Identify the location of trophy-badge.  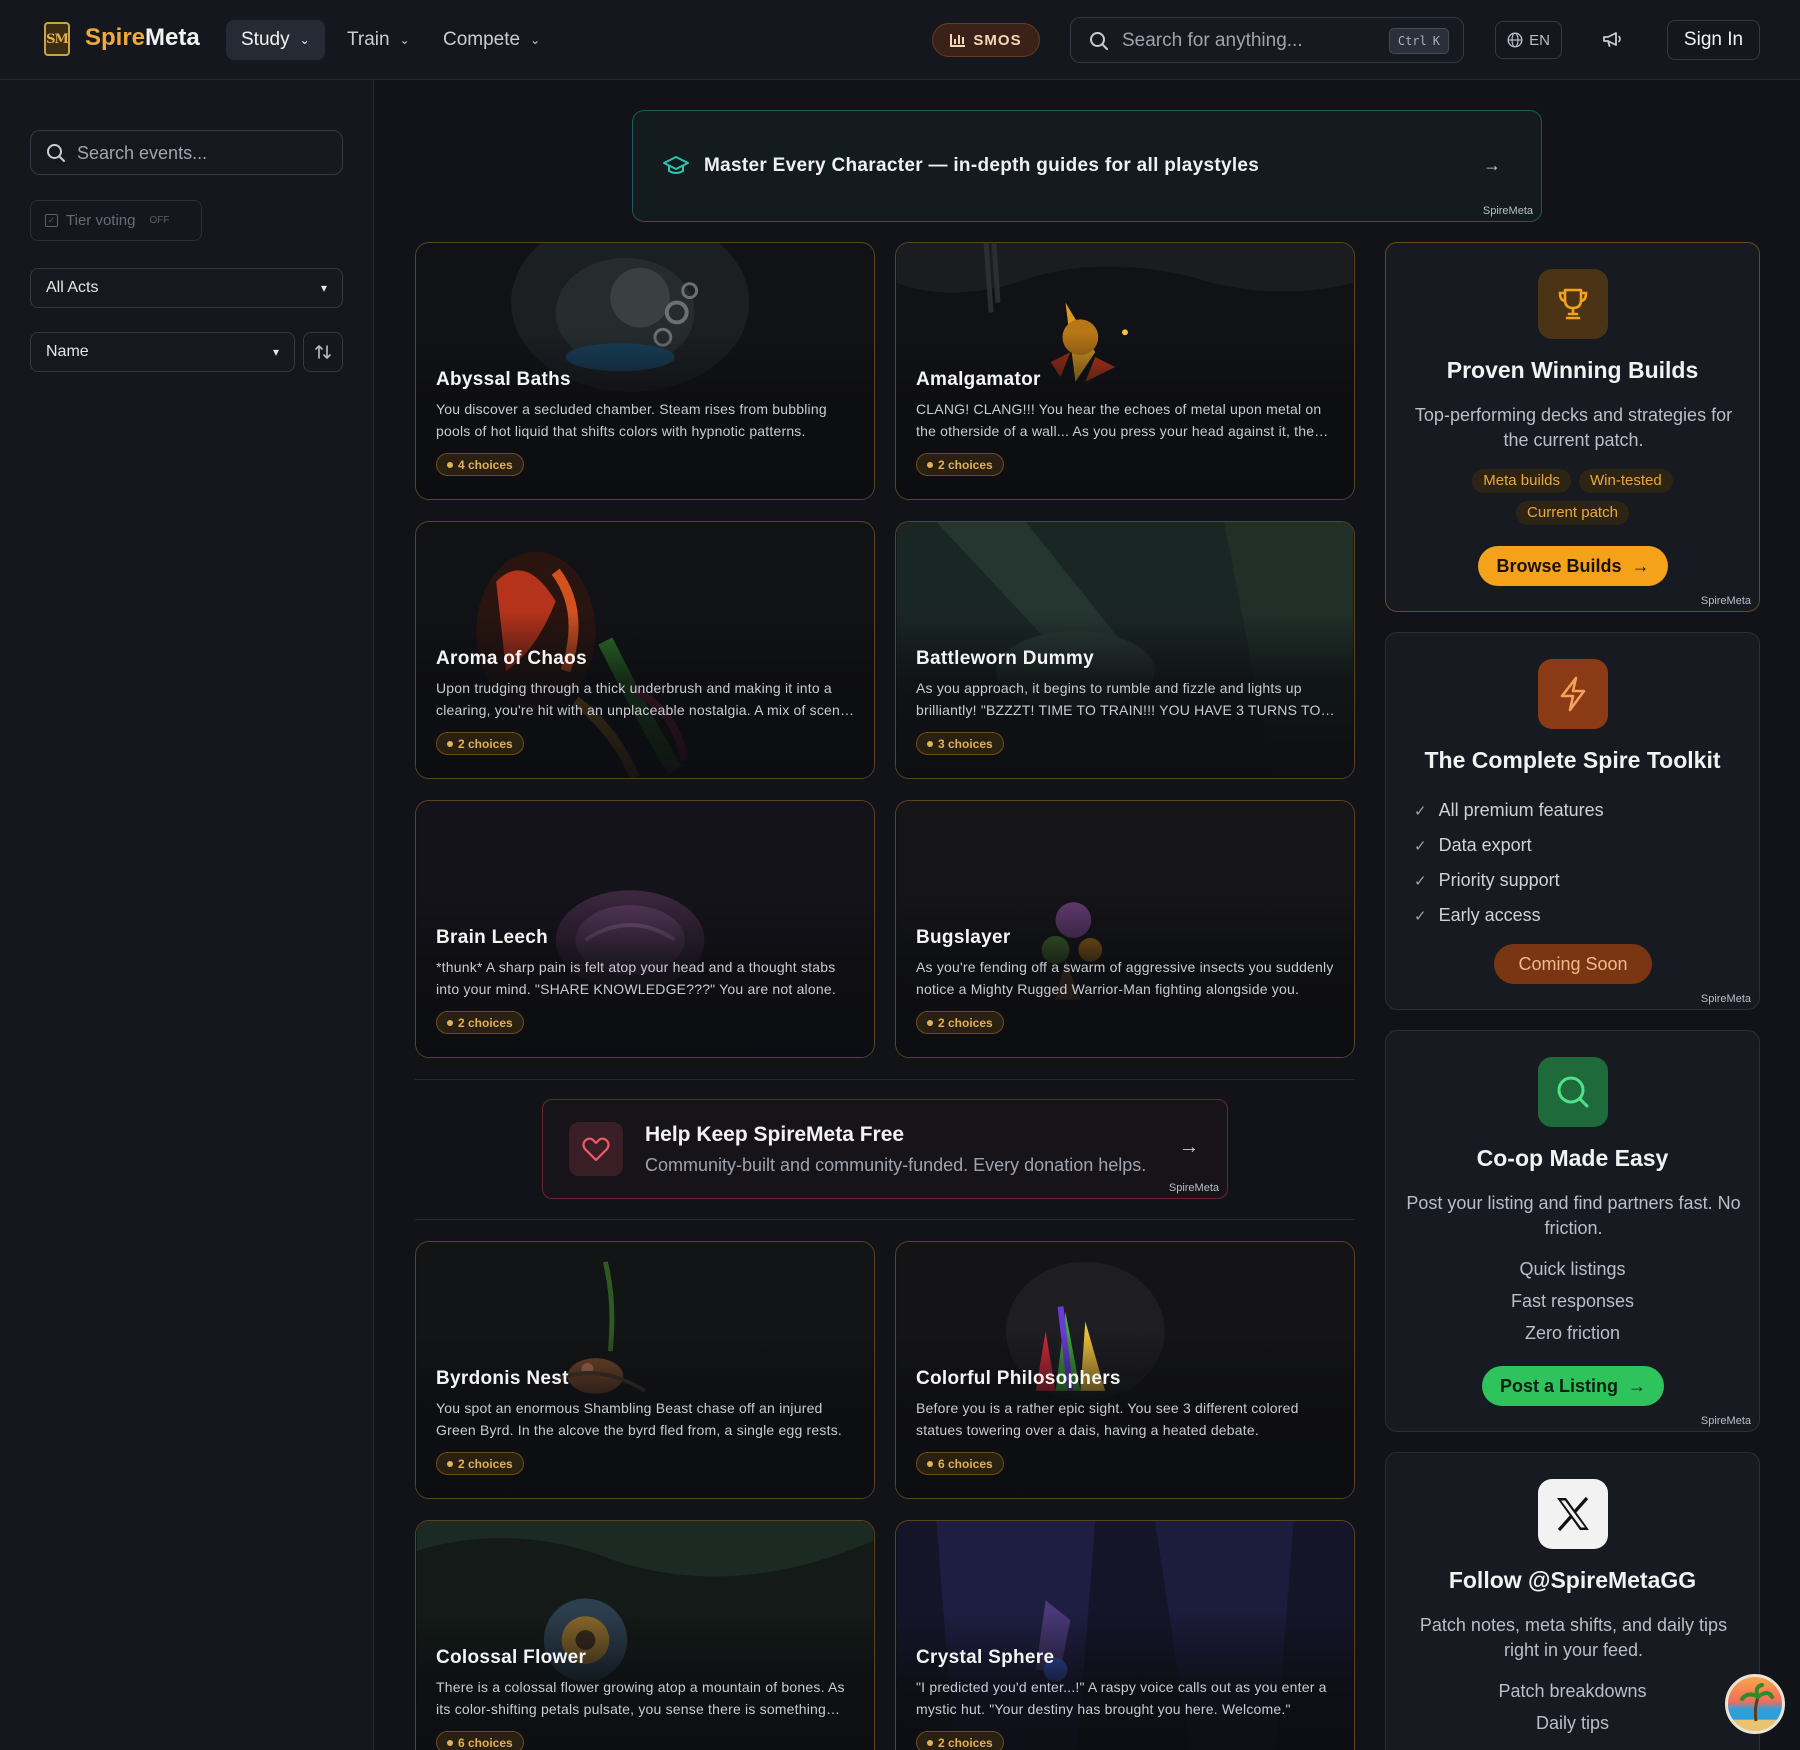
(1573, 304).